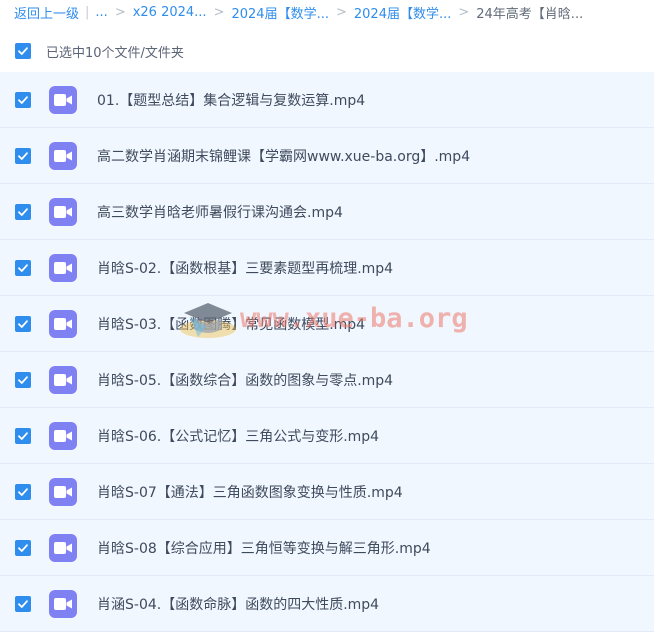 This screenshot has width=654, height=639. I want to click on file-row: 肖晗S-03.【函数图腾】常见函数模型.mp4, so click(327, 324).